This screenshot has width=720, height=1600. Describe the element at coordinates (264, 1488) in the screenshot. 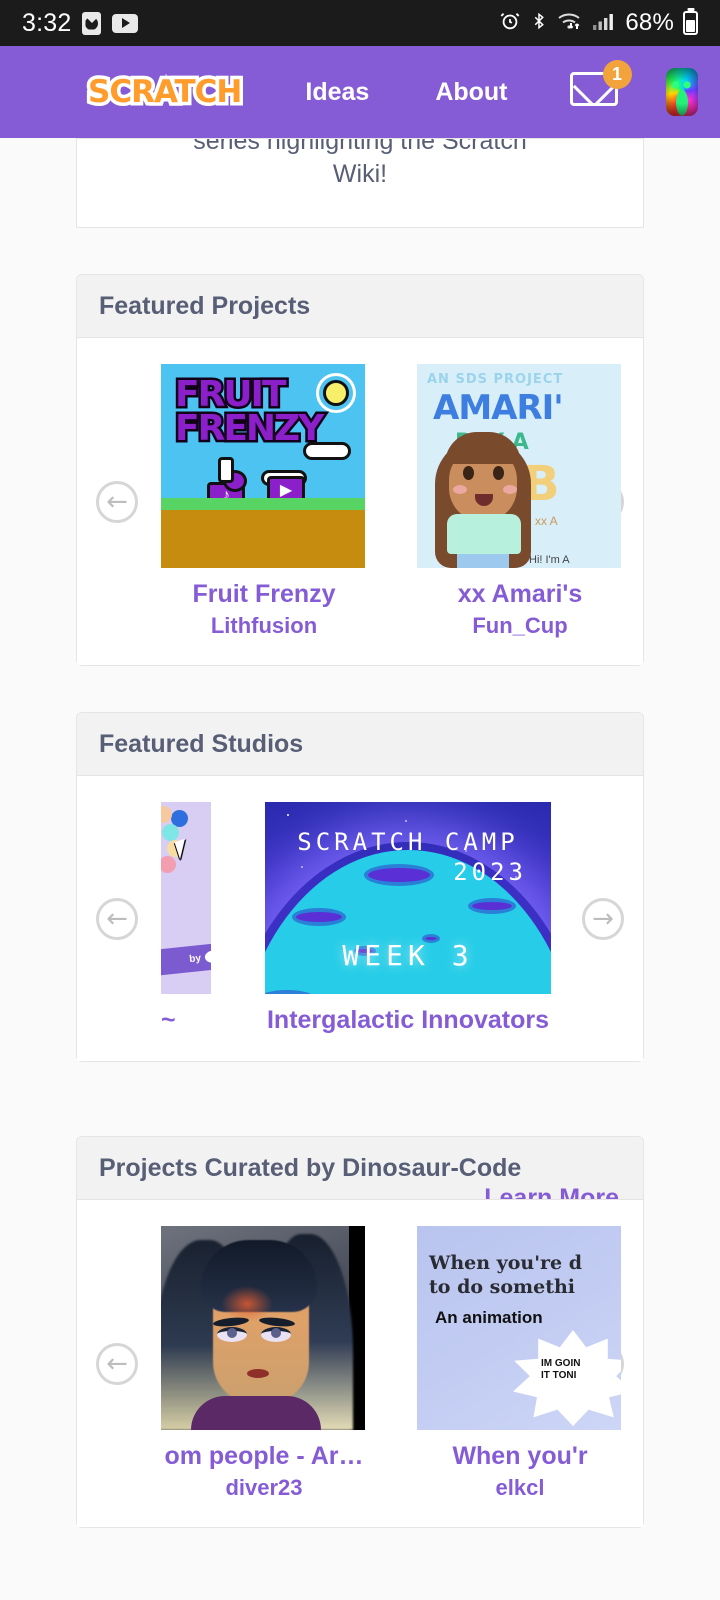

I see `project-author: diver23` at that location.